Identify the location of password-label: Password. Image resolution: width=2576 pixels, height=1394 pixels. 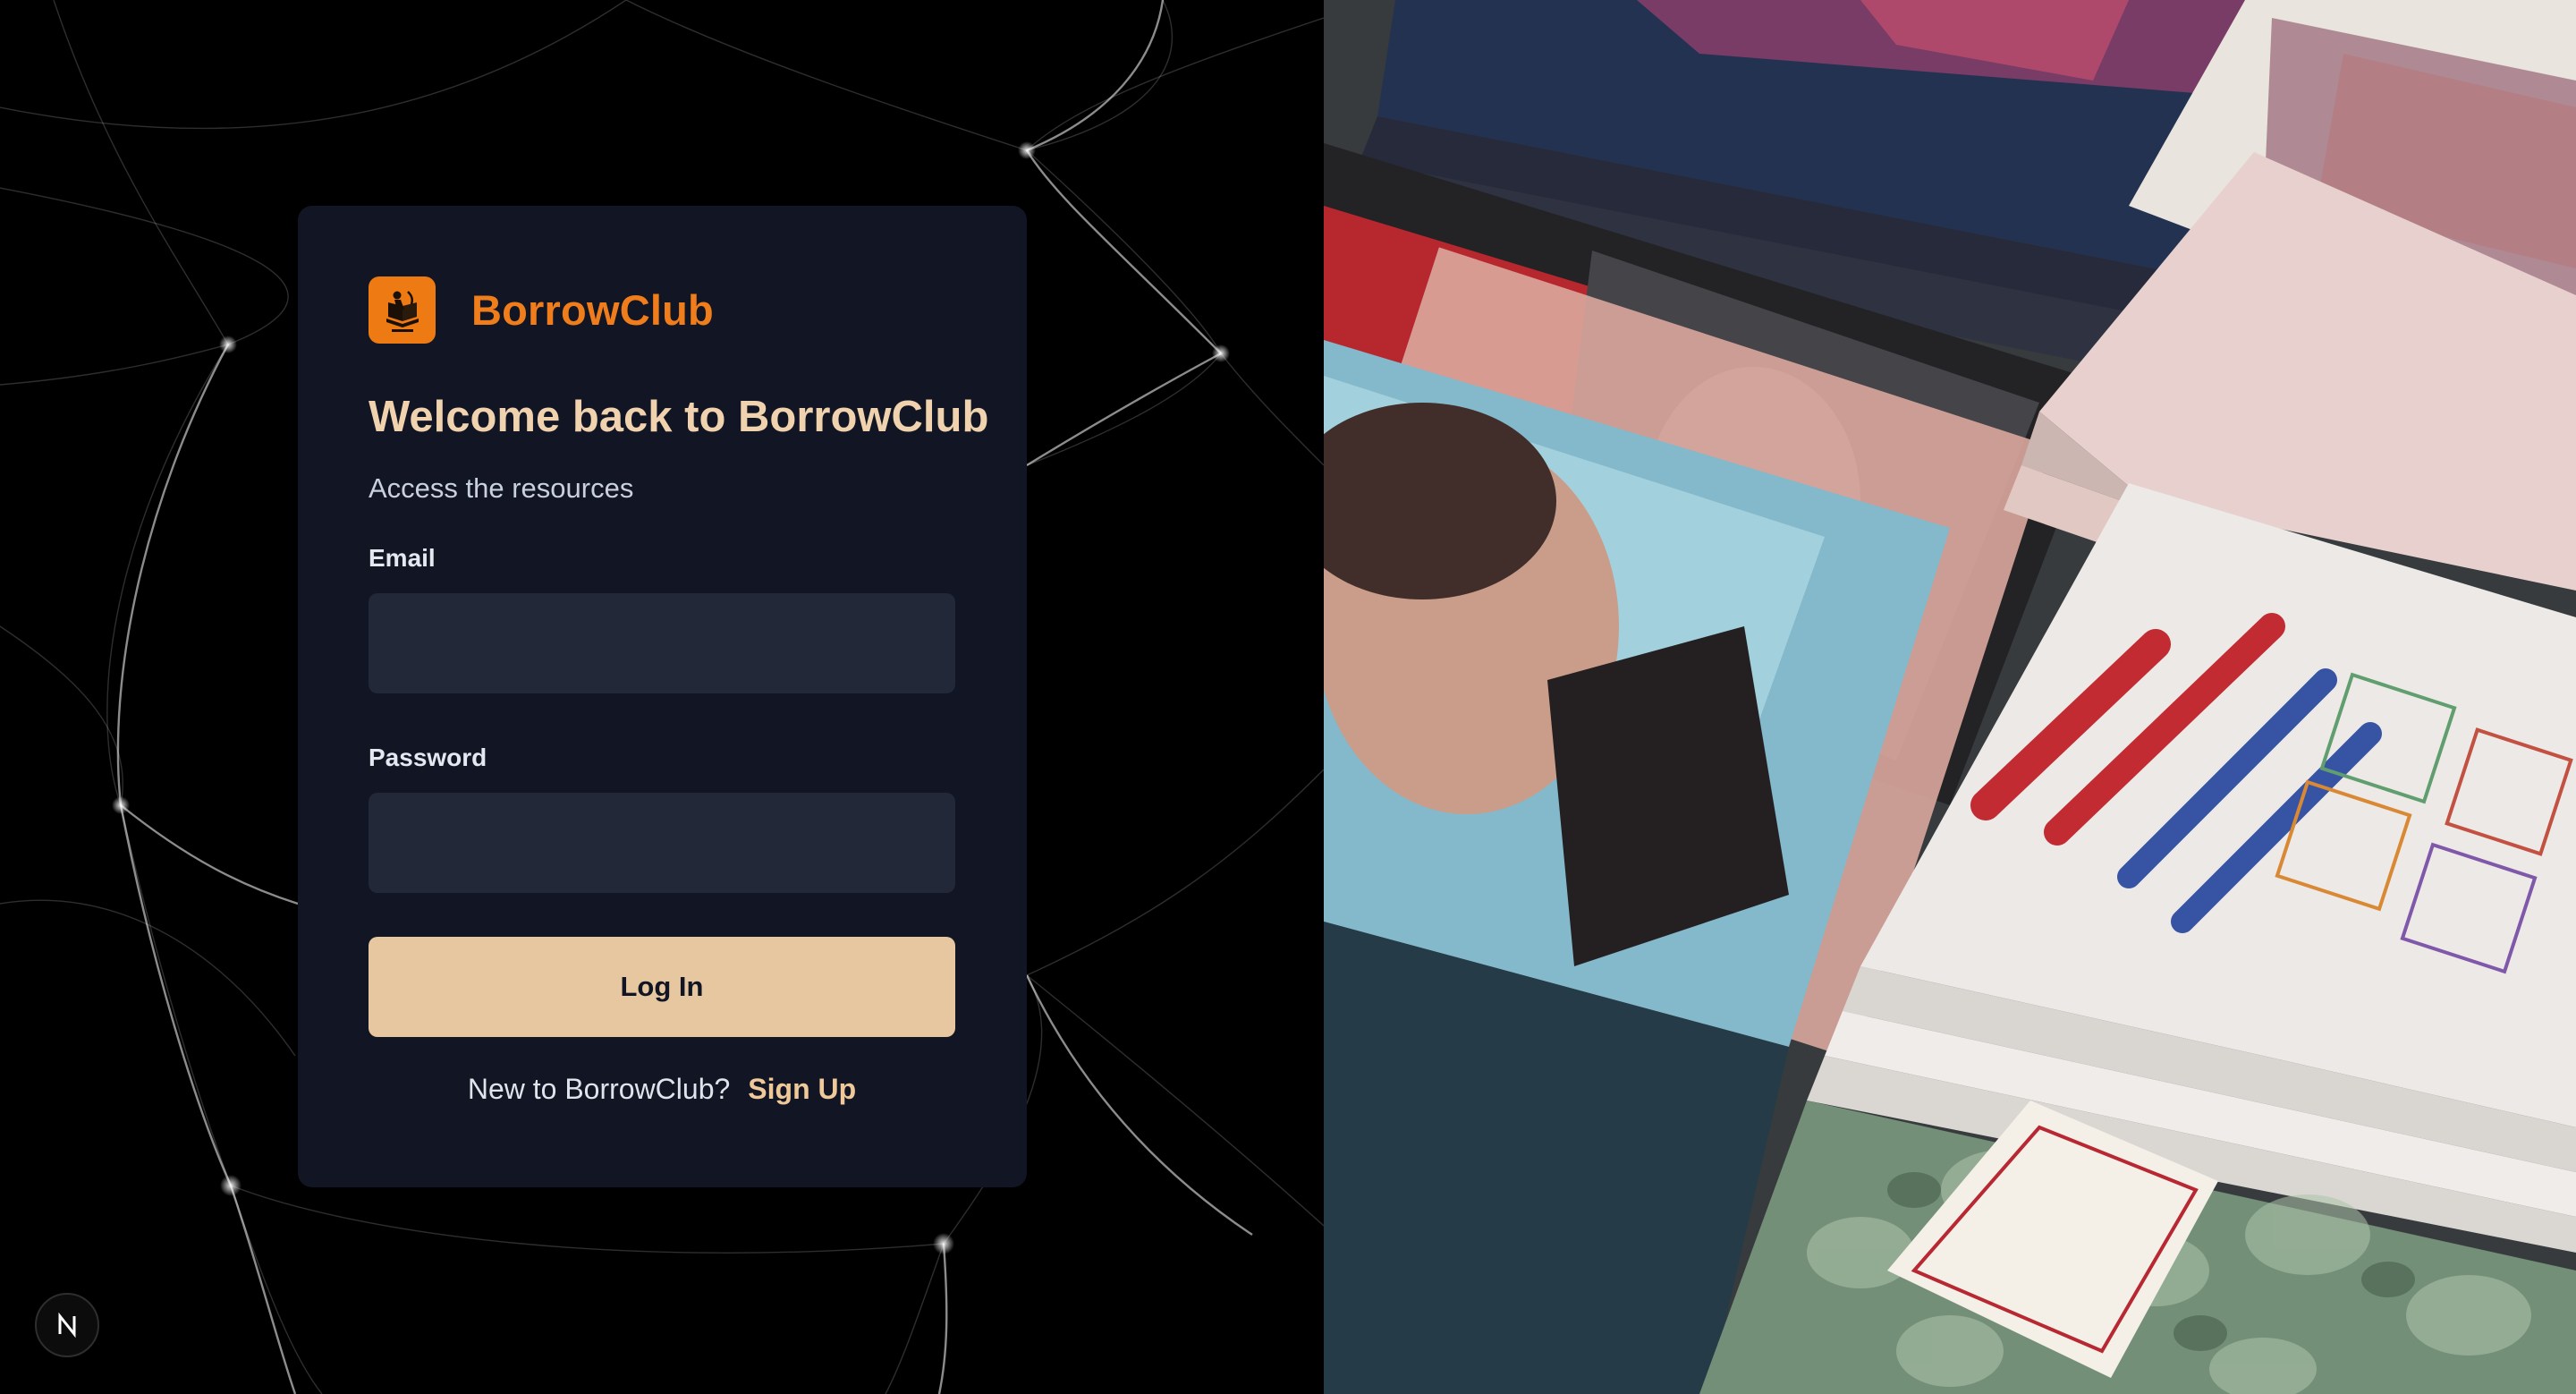
(428, 757).